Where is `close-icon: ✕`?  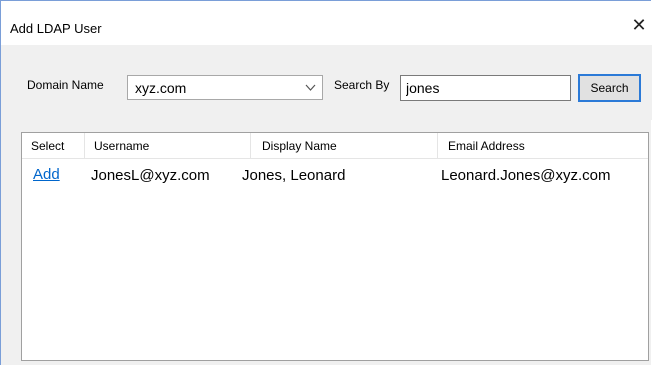
close-icon: ✕ is located at coordinates (639, 25).